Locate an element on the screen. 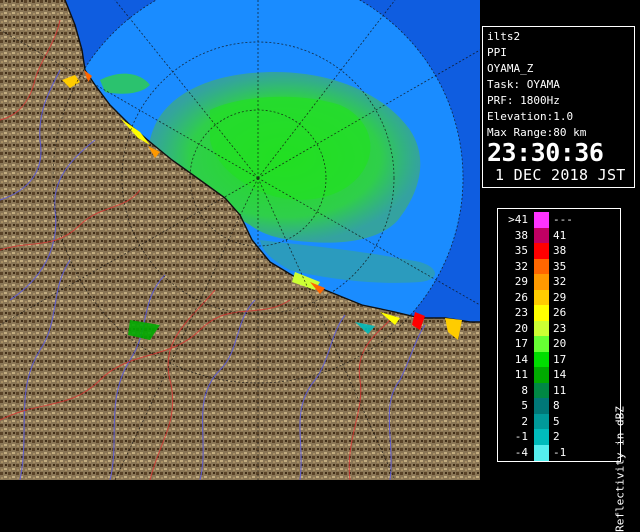 The height and width of the screenshot is (532, 640). legend-row: 20 23 is located at coordinates (560, 328).